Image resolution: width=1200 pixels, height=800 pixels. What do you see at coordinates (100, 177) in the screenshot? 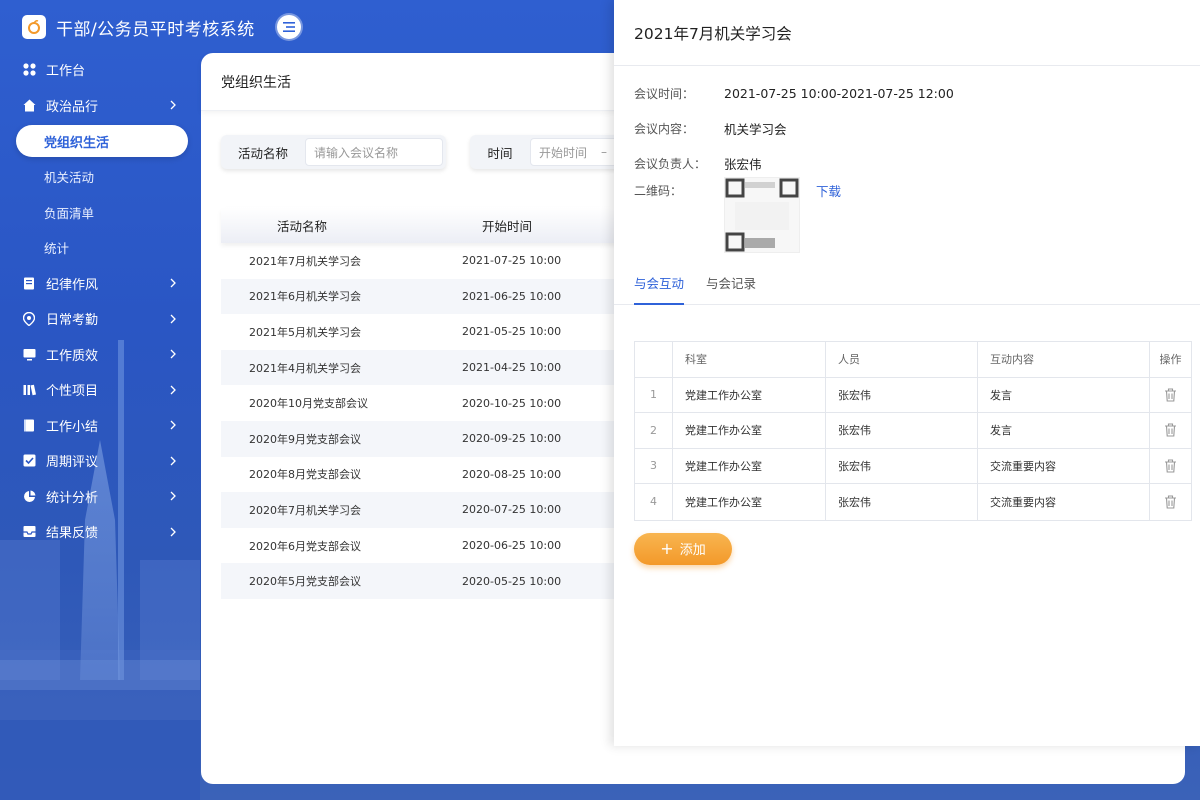
I see `sidebar-item-agency-activity: 机关活动` at bounding box center [100, 177].